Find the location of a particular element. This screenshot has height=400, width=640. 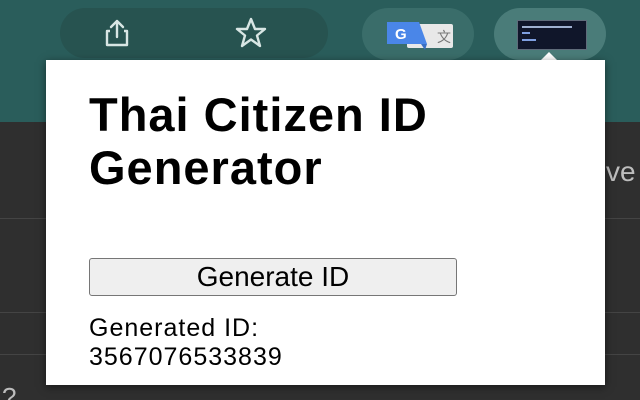

share-icon is located at coordinates (117, 33).